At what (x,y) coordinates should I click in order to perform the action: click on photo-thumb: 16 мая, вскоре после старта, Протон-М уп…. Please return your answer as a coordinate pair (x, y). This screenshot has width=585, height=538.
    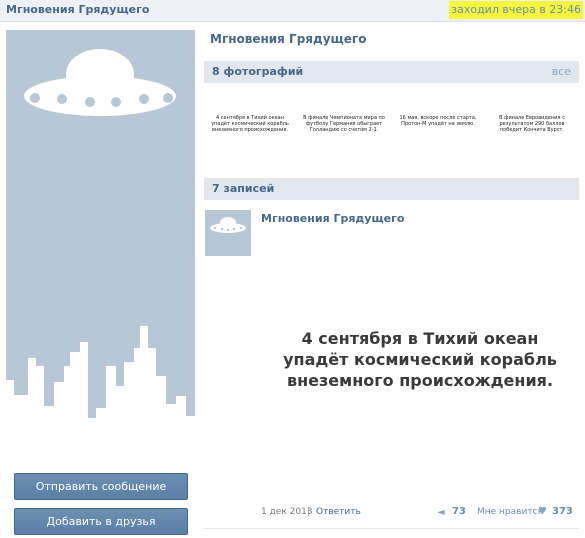
    Looking at the image, I should click on (438, 121).